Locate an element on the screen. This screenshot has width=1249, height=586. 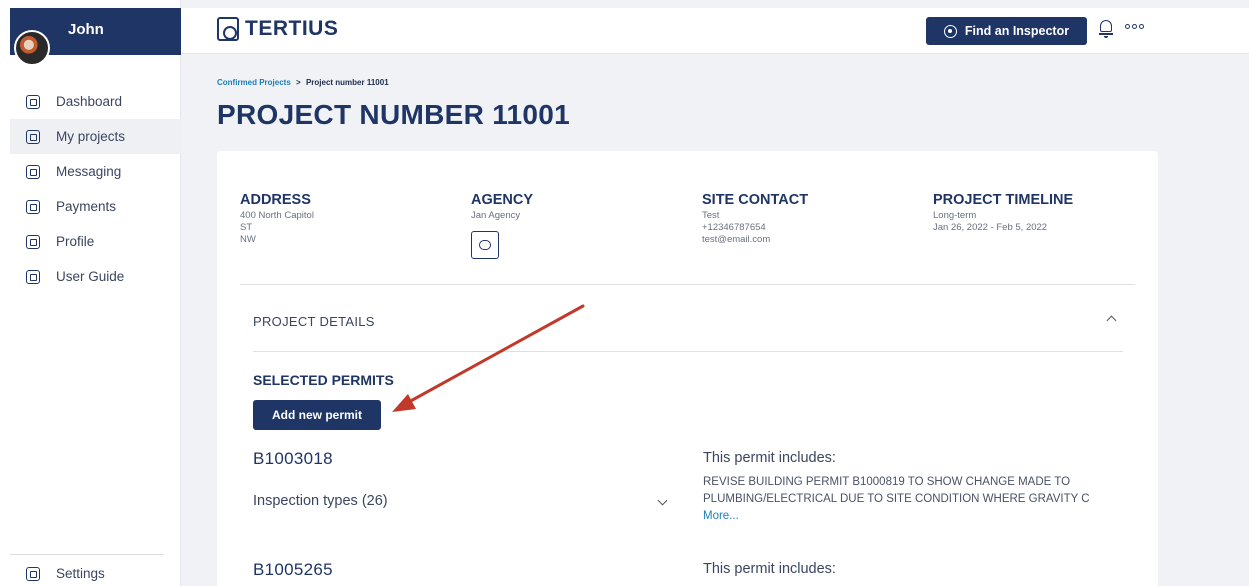
page-title: PROJECT NUMBER 11001 is located at coordinates (394, 114).